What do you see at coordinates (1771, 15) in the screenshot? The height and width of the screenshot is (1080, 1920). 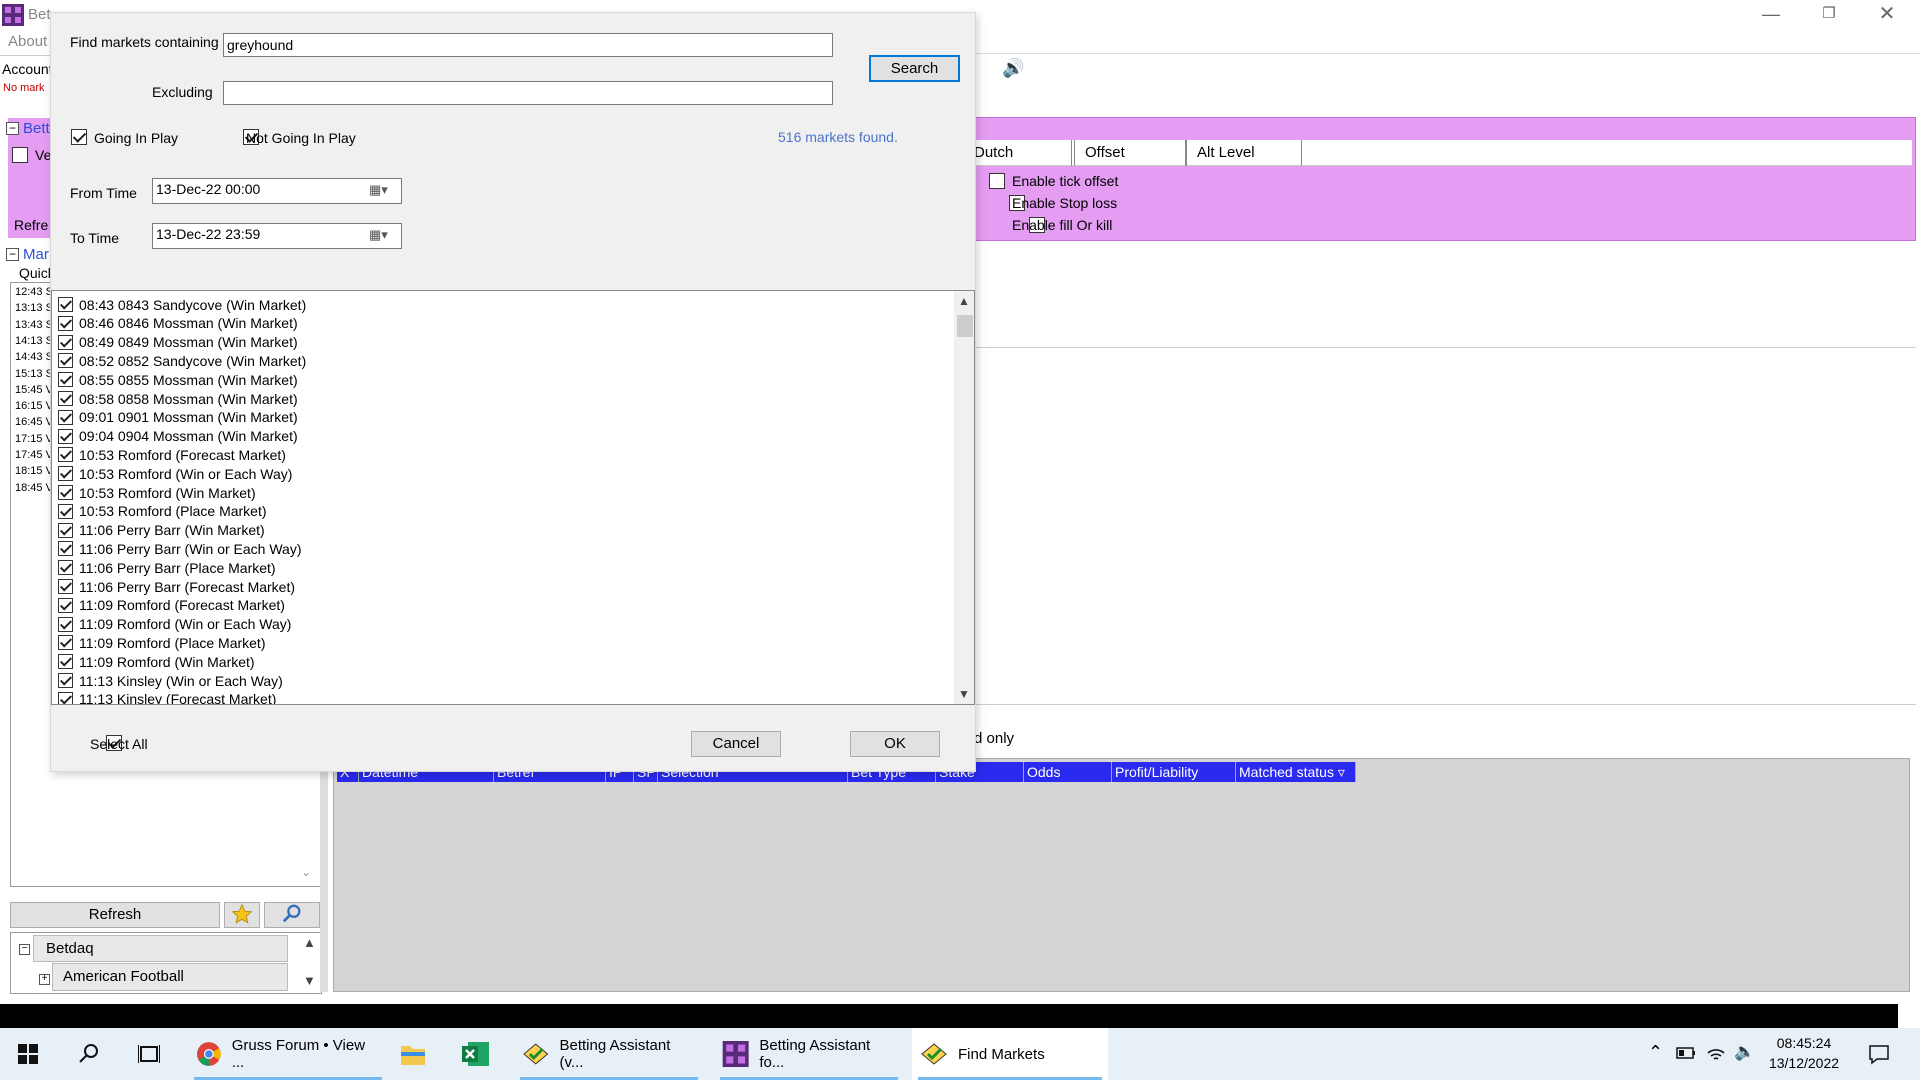 I see `minimize-icon: —` at bounding box center [1771, 15].